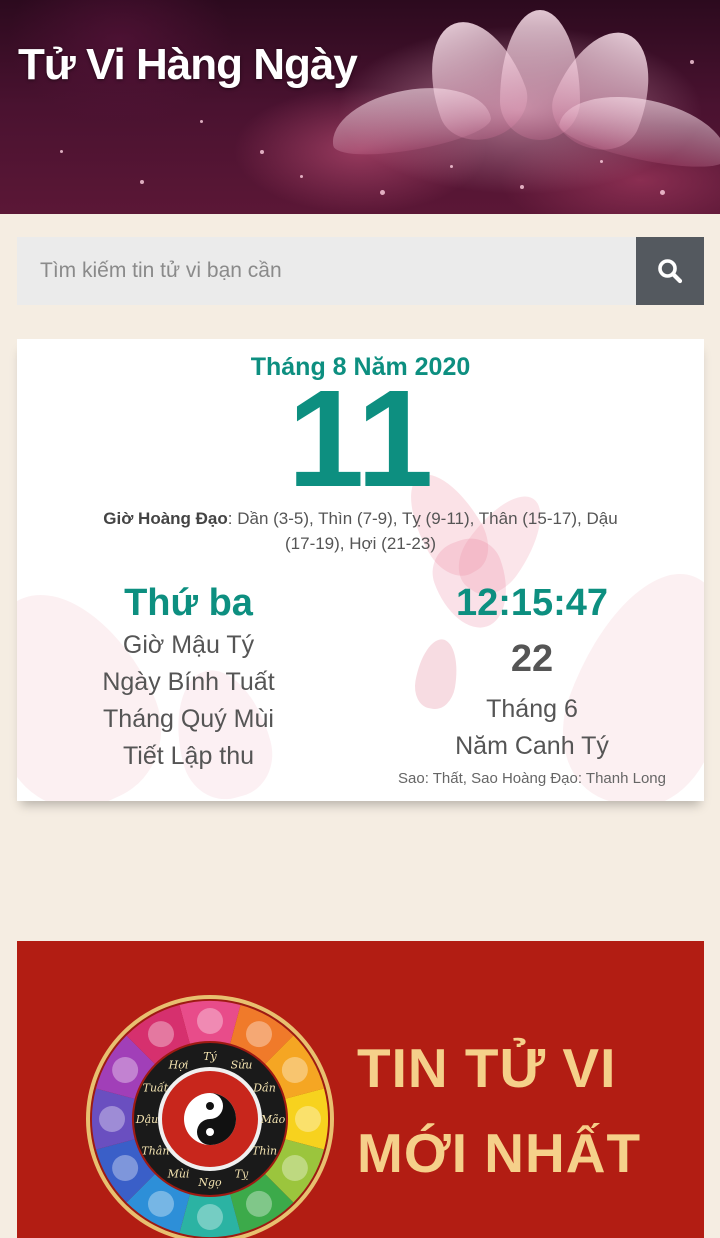  I want to click on lunar-month: Tháng 6, so click(532, 709).